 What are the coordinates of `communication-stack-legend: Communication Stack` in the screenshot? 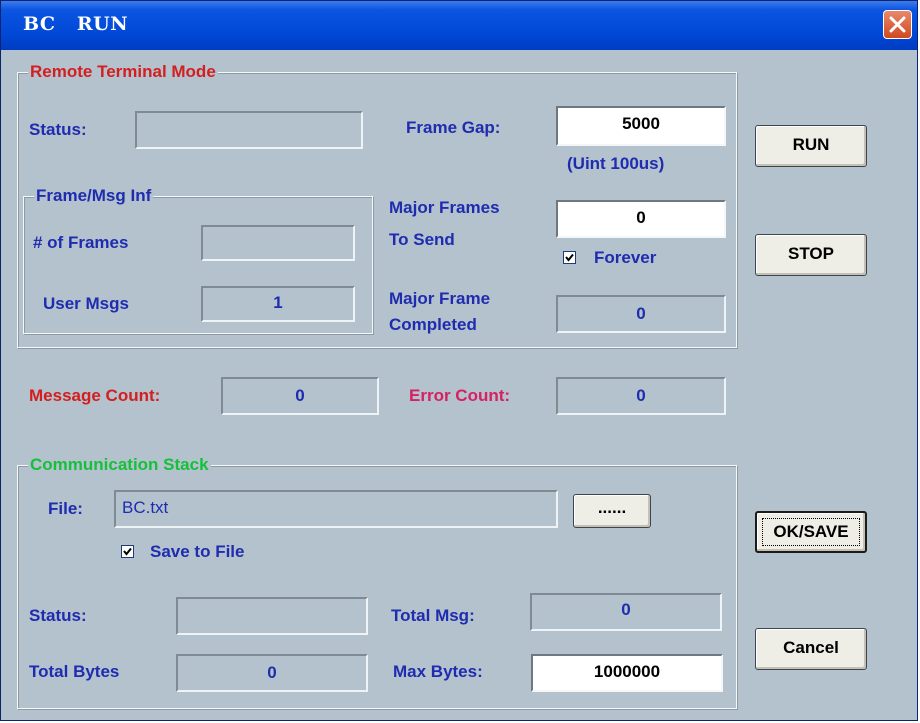 It's located at (119, 465).